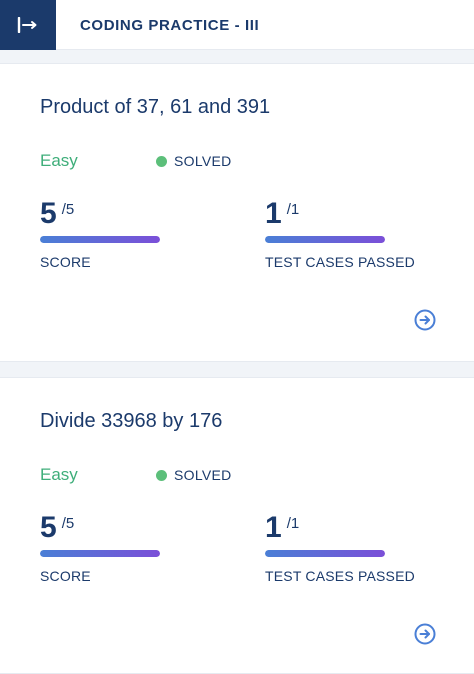  What do you see at coordinates (170, 25) in the screenshot?
I see `page-title: CODING PRACTICE - III` at bounding box center [170, 25].